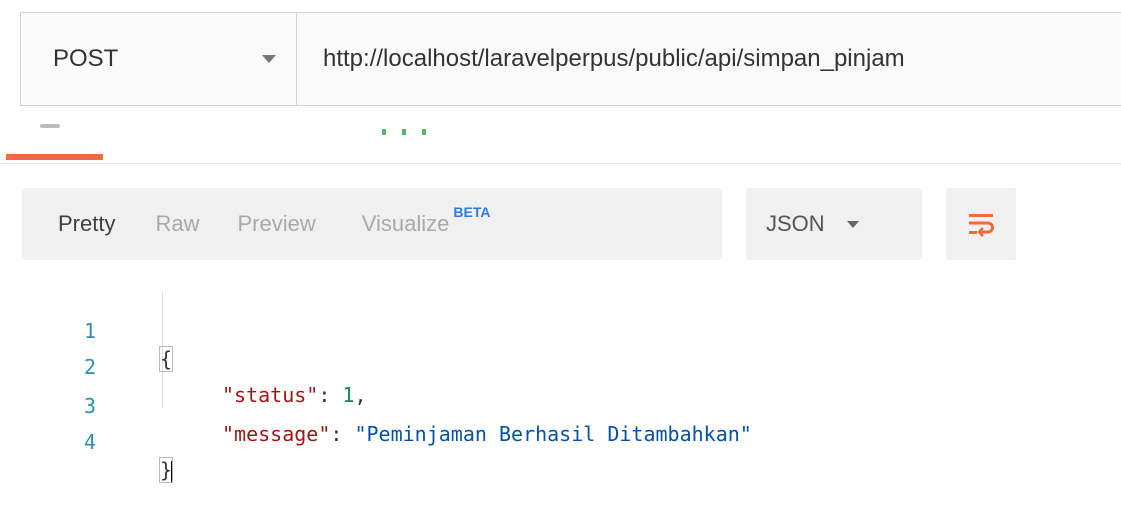  I want to click on format-label: JSON, so click(795, 223).